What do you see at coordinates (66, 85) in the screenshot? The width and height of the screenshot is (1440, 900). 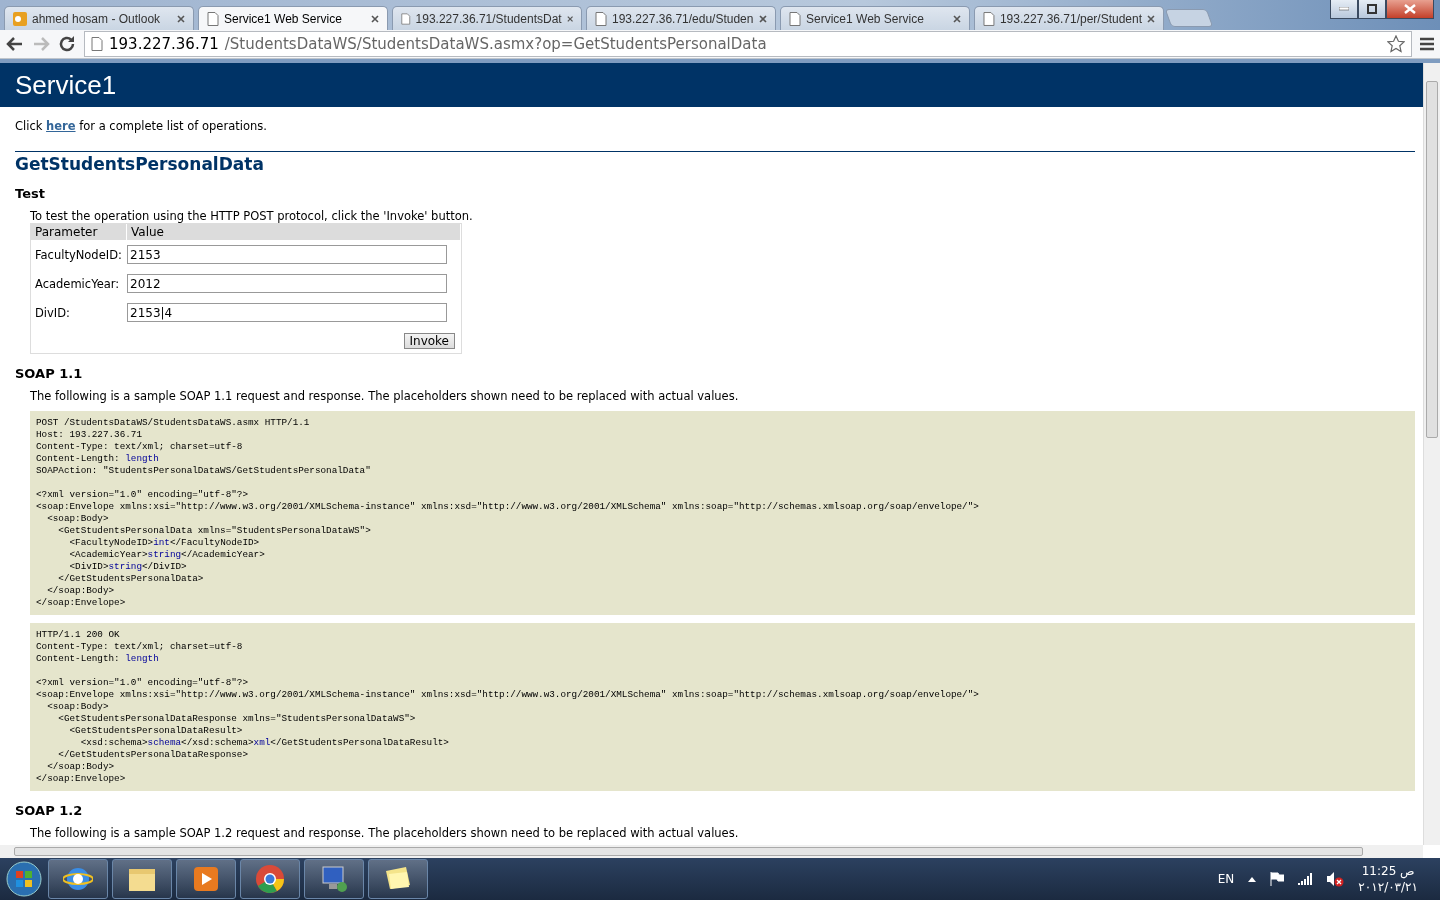 I see `service-title: Service1` at bounding box center [66, 85].